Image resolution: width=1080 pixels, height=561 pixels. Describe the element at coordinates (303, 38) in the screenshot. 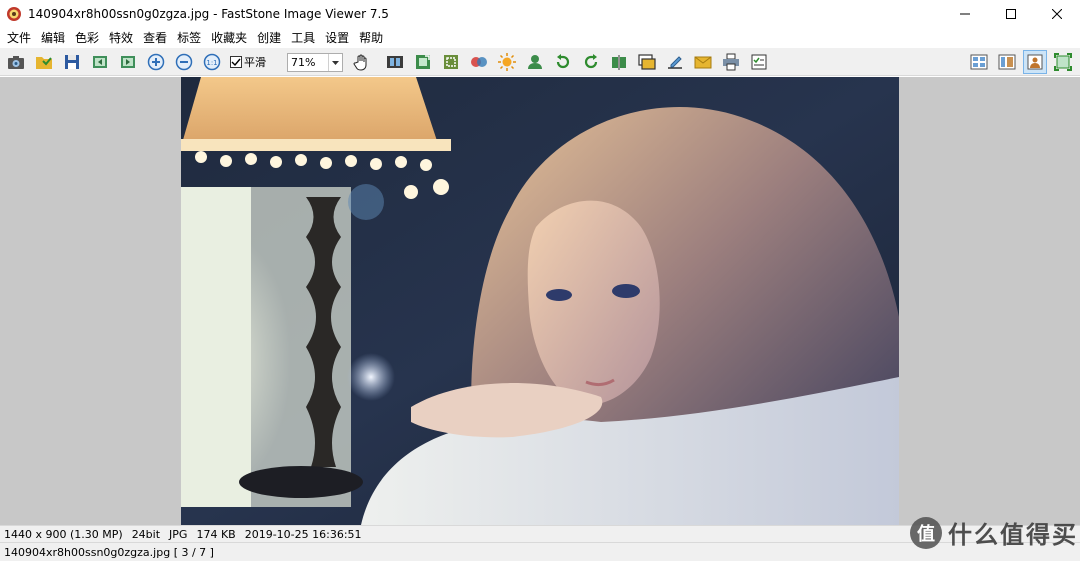

I see `menu-tools: 工具` at that location.